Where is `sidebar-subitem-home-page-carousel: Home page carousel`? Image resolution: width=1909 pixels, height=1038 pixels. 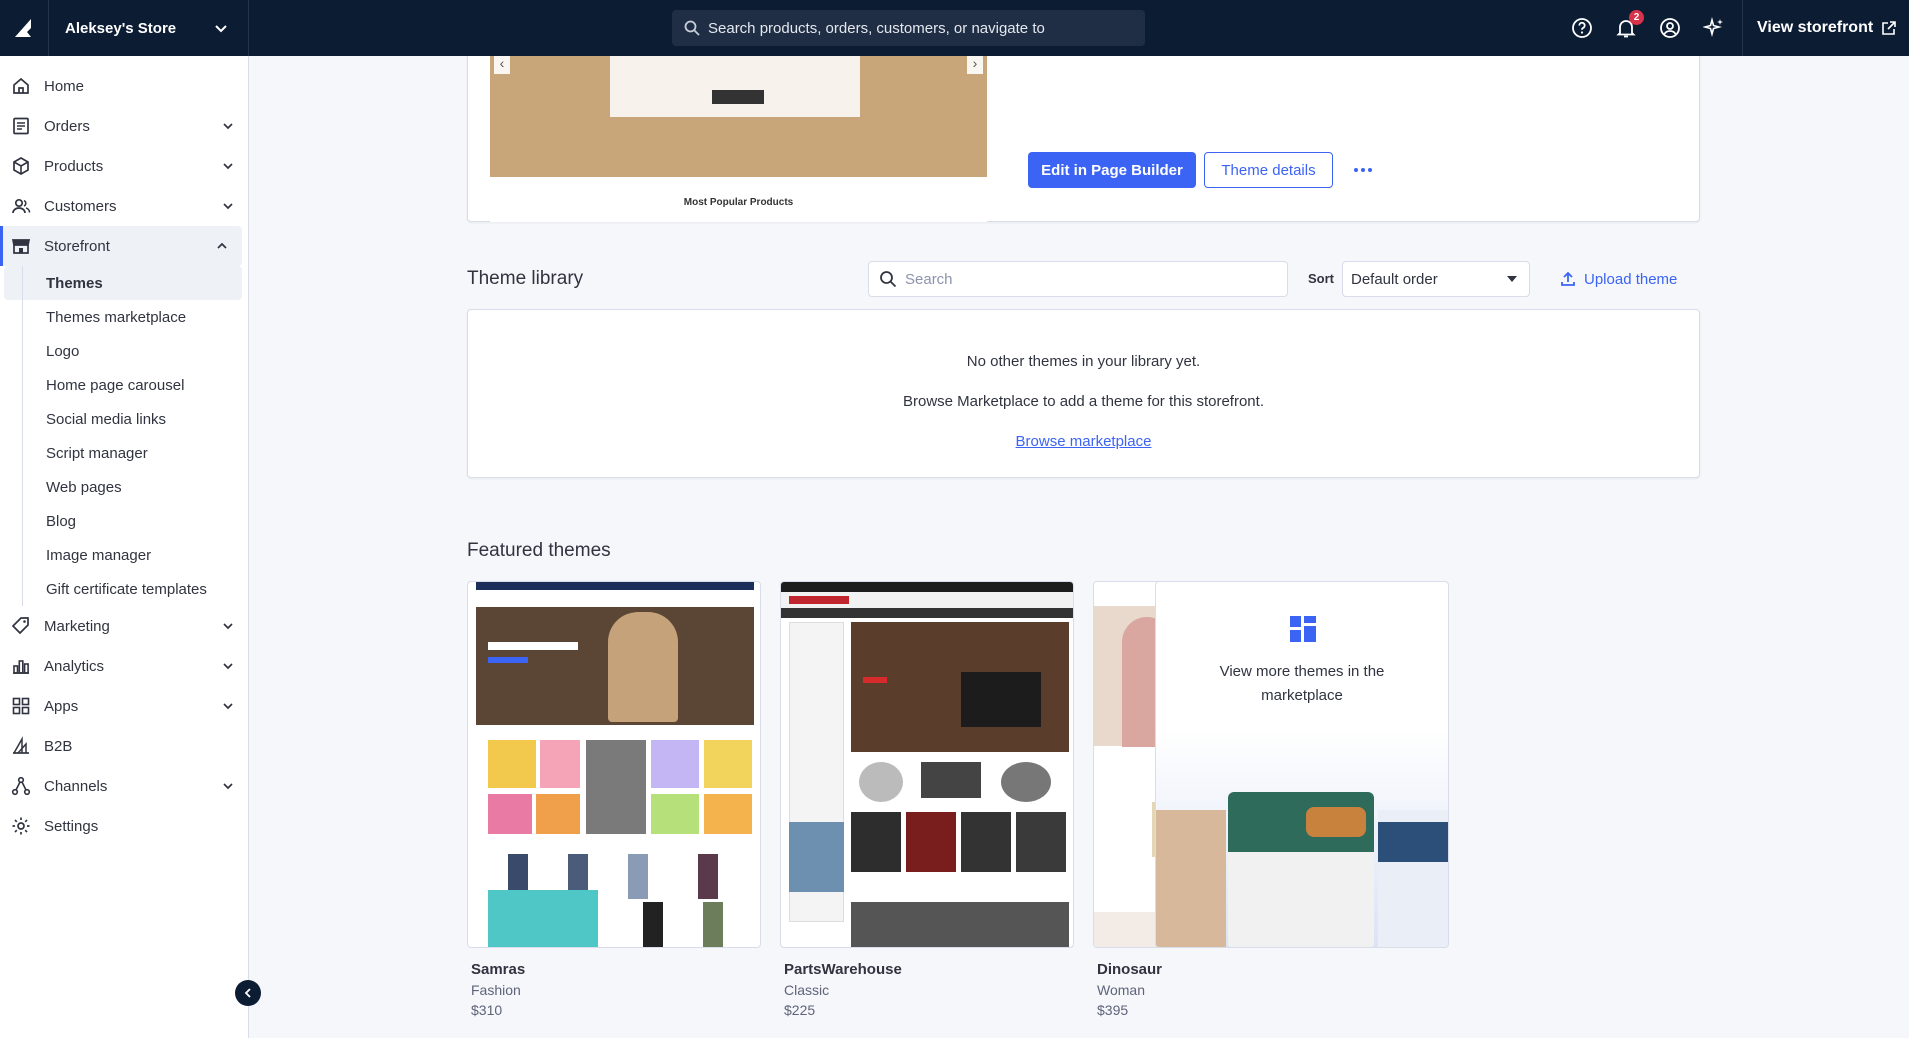
sidebar-subitem-home-page-carousel: Home page carousel is located at coordinates (124, 385).